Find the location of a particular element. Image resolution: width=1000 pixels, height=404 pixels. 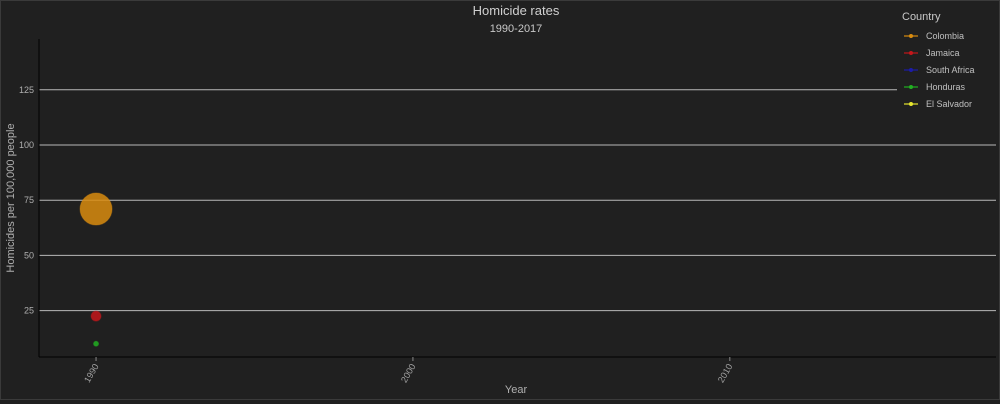

legend-label-south-africa: South Africa is located at coordinates (950, 70).